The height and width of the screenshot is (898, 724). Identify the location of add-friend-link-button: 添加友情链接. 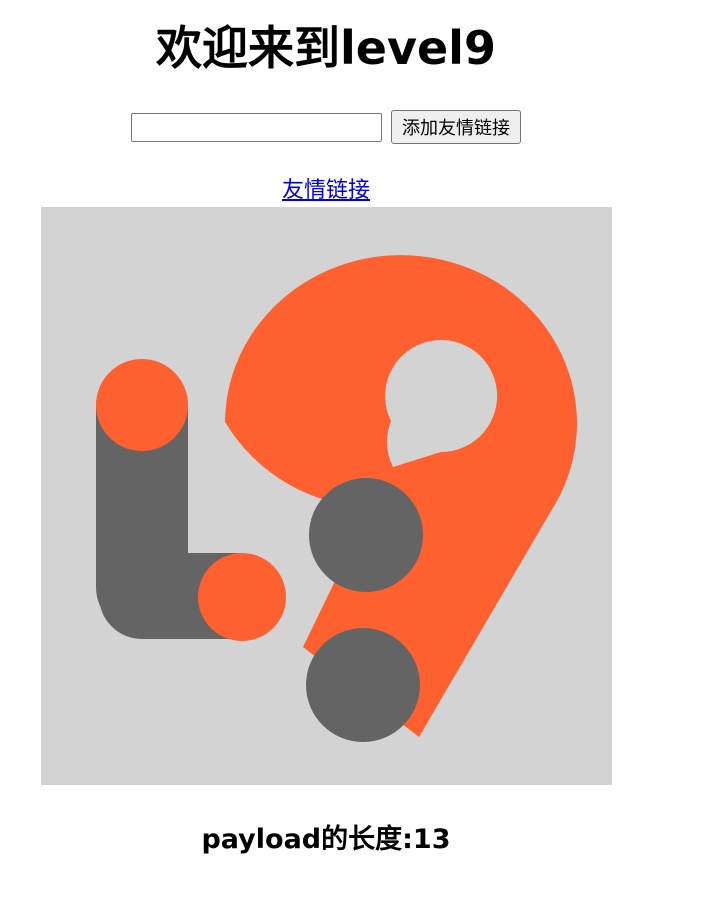
(456, 127).